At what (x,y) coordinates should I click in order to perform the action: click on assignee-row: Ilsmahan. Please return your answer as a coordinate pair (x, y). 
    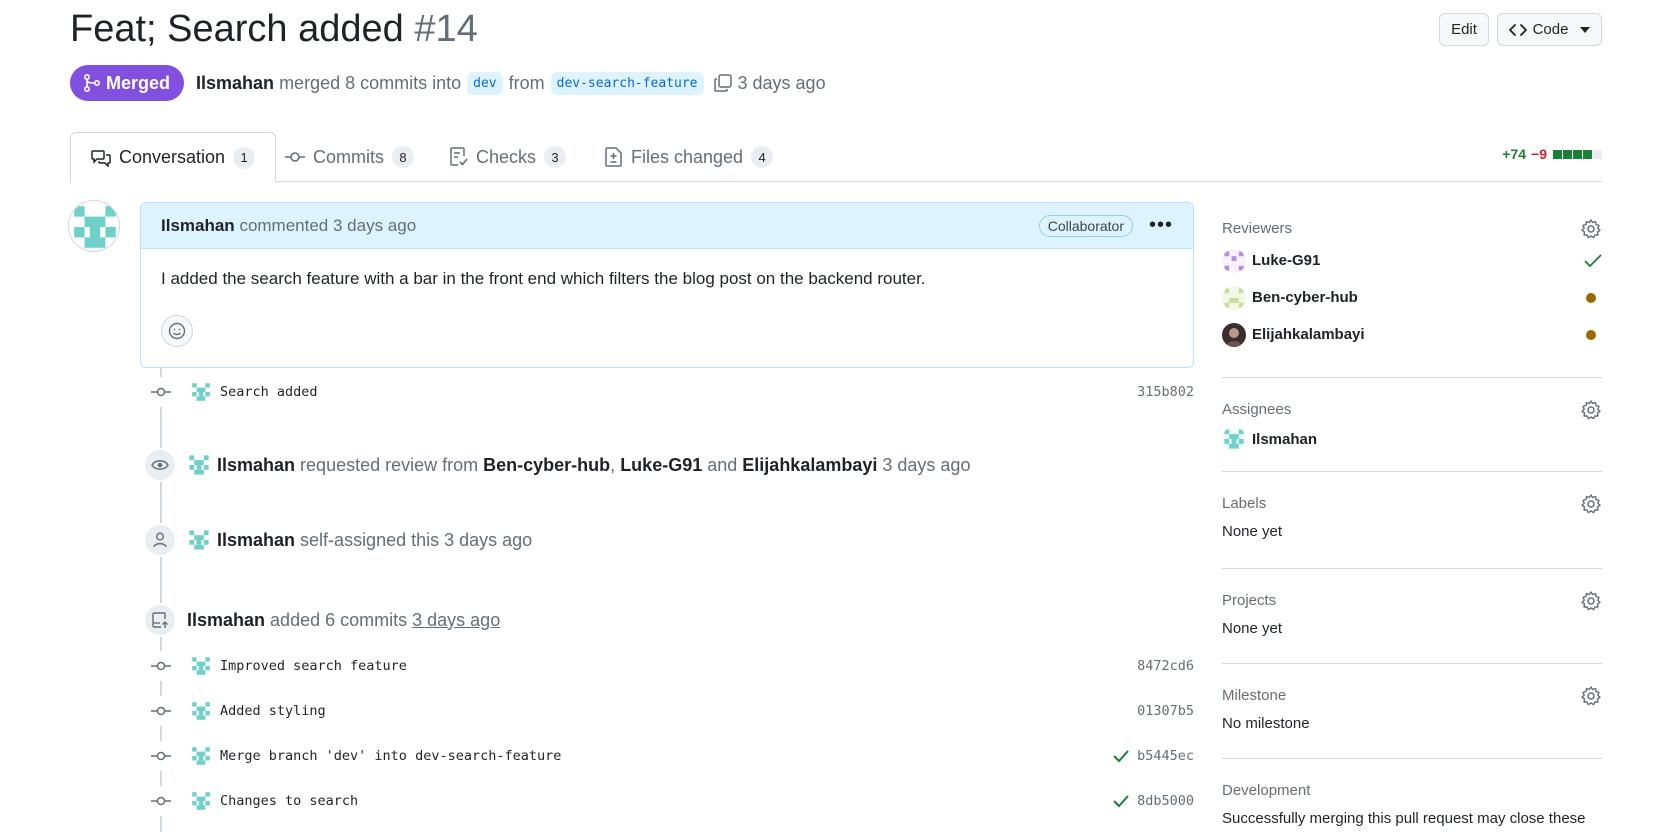
    Looking at the image, I should click on (1412, 439).